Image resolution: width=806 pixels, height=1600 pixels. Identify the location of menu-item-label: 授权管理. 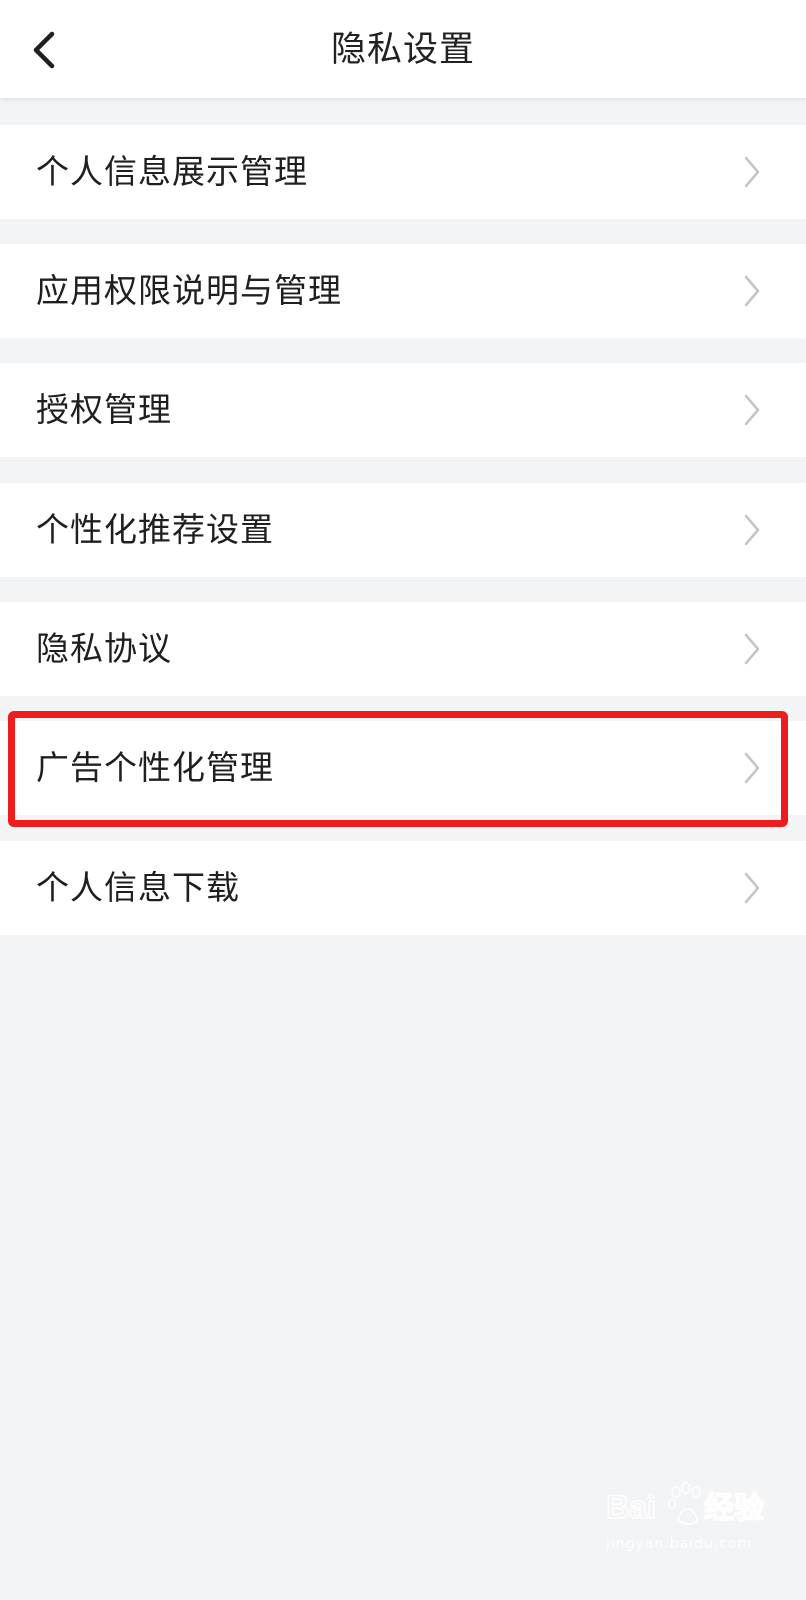
(104, 409).